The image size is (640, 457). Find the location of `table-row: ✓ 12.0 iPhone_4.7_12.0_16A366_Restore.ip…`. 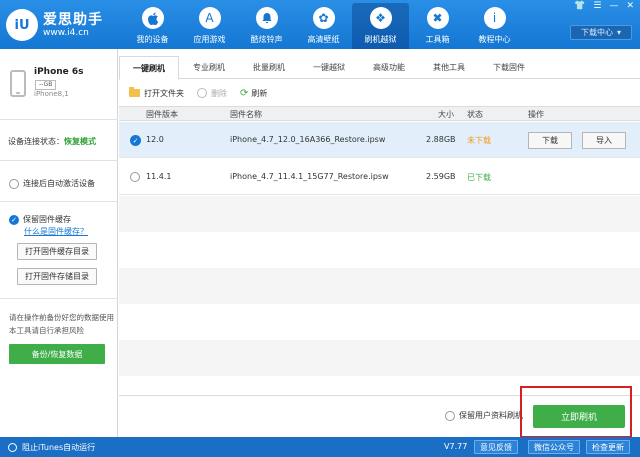

table-row: ✓ 12.0 iPhone_4.7_12.0_16A366_Restore.ip… is located at coordinates (379, 140).